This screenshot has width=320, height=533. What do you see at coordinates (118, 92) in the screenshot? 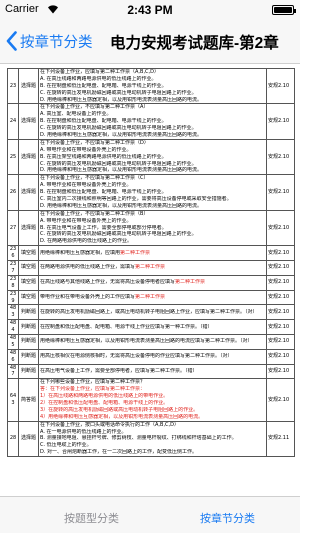
I see `question-line-text: C. 在旋转的高压发电机励磁回路或高压电动机转子电阻回路上的作业。` at bounding box center [118, 92].